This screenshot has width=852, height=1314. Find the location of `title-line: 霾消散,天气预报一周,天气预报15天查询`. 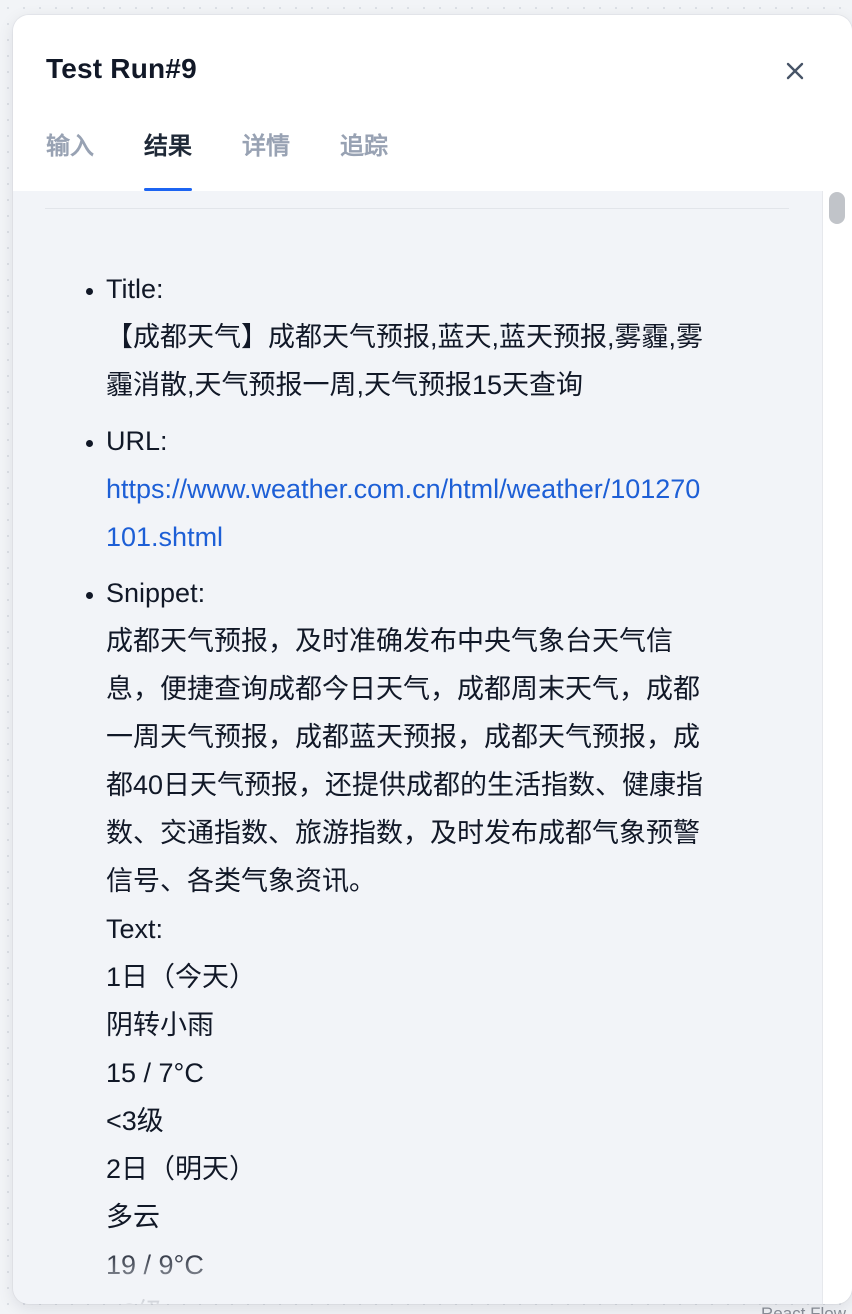

title-line: 霾消散,天气预报一周,天气预报15天查询 is located at coordinates (345, 385).